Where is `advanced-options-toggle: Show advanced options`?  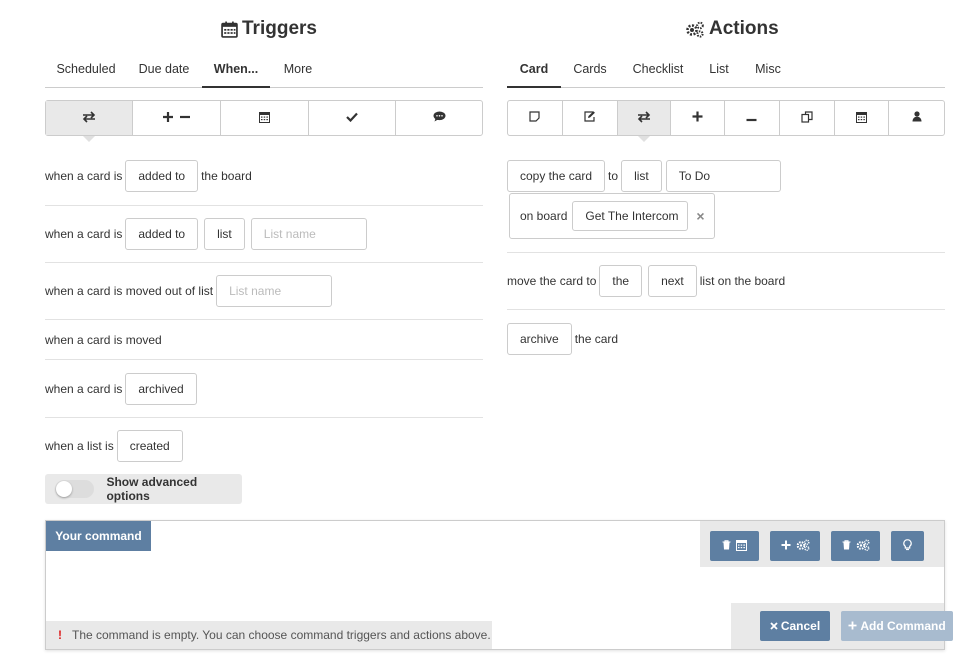
advanced-options-toggle: Show advanced options is located at coordinates (143, 489).